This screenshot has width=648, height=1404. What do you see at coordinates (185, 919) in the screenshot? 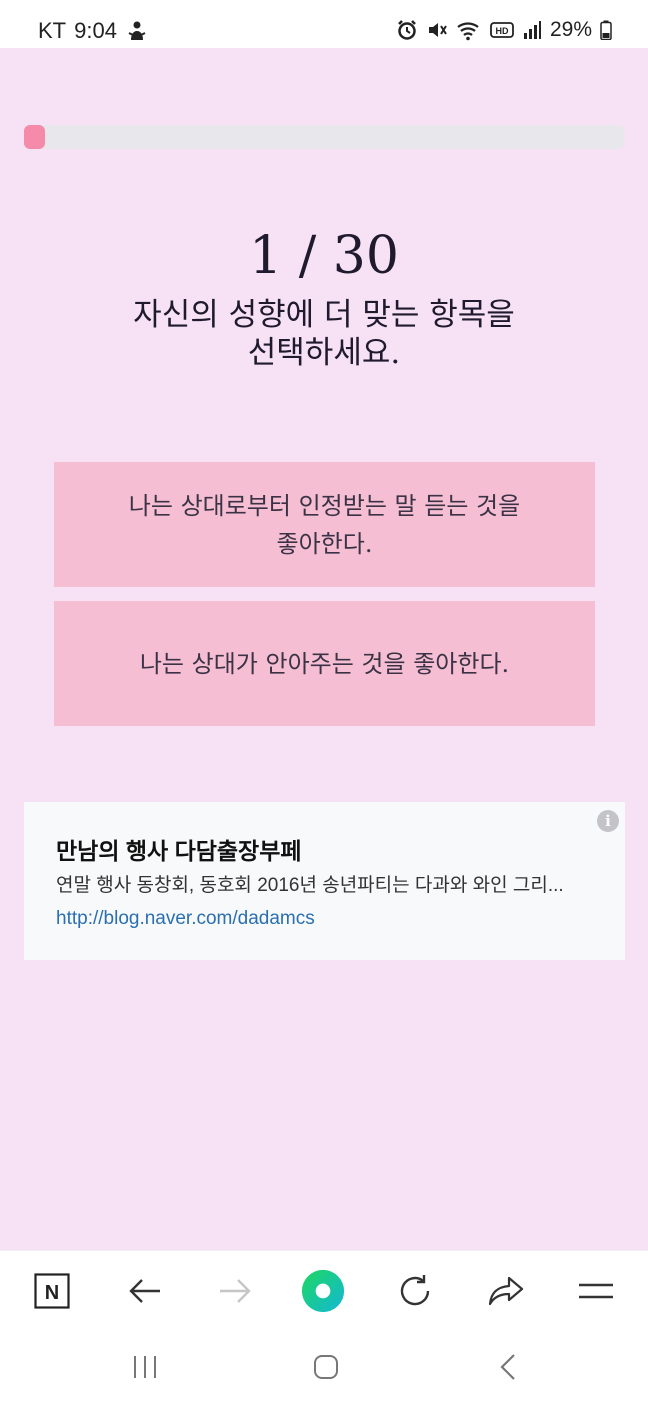
I see `ad-url-link: http://blog.naver.com/dadamcs` at bounding box center [185, 919].